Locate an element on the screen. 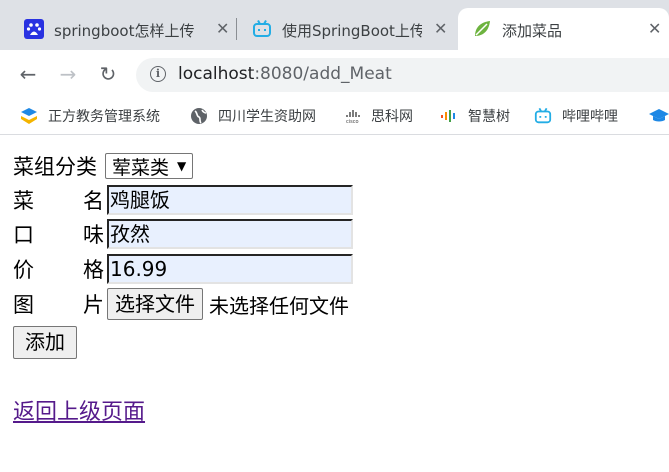 This screenshot has height=472, width=669. image-label: 图片 is located at coordinates (58, 305).